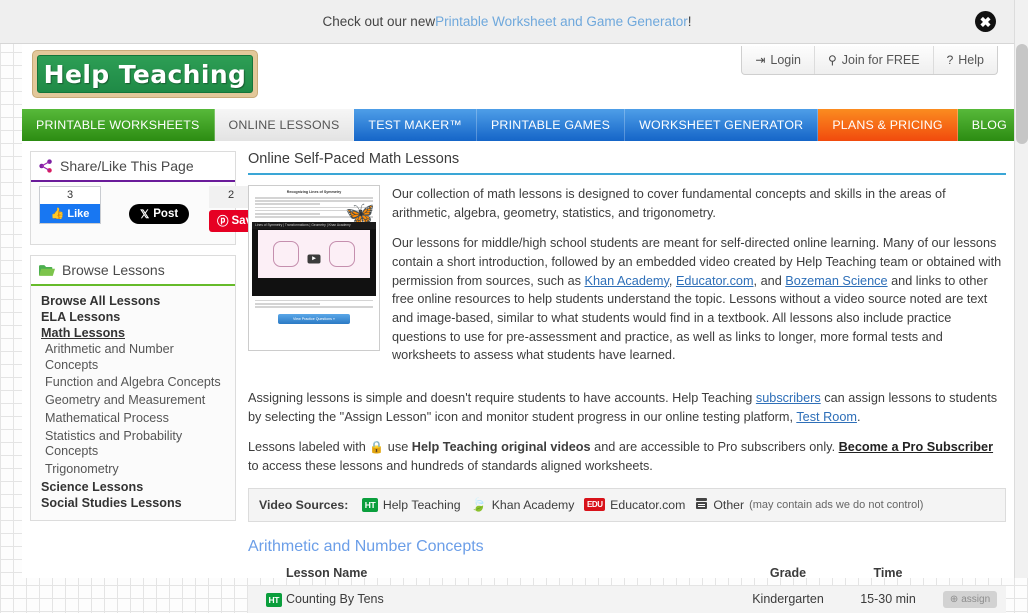 This screenshot has height=613, width=1028. Describe the element at coordinates (701, 504) in the screenshot. I see `youtube-icon` at that location.